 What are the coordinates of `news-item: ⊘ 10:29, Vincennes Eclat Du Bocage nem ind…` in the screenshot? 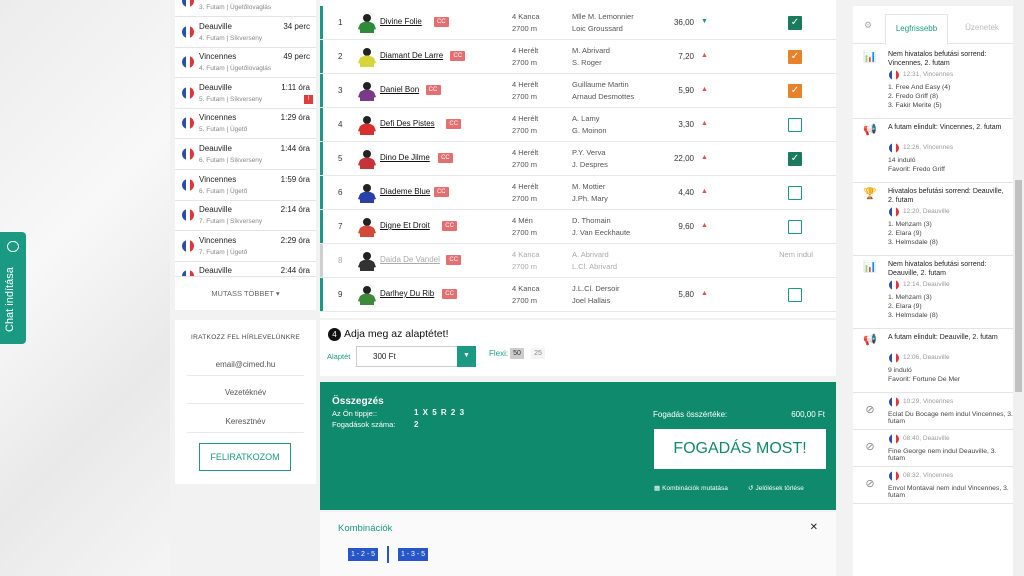 It's located at (933, 411).